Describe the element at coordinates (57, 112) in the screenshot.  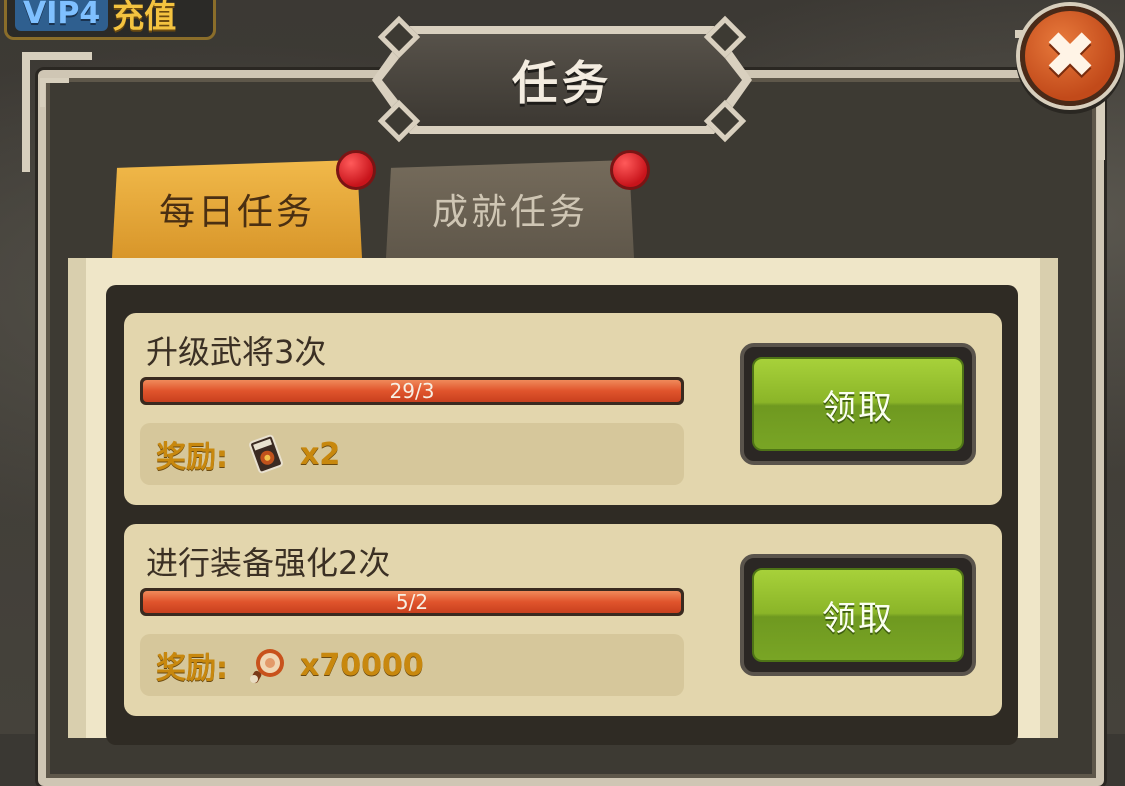
I see `frame-corner-ornament` at that location.